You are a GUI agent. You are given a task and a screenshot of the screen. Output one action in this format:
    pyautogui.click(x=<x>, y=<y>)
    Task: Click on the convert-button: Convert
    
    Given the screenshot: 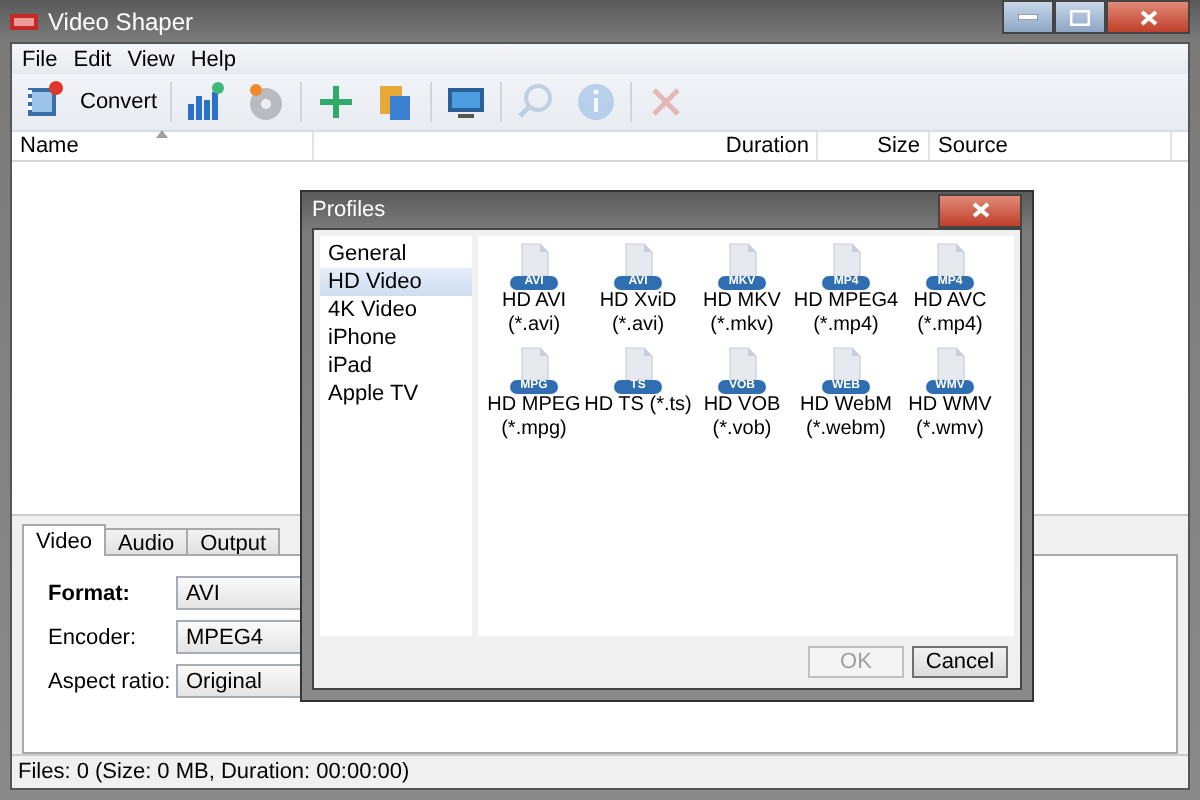 What is the action you would take?
    pyautogui.click(x=91, y=102)
    